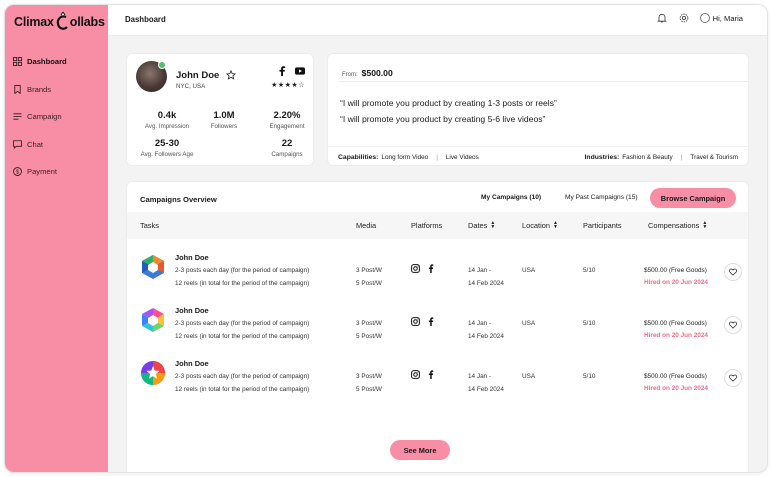 The width and height of the screenshot is (772, 477). I want to click on social-links, so click(287, 71).